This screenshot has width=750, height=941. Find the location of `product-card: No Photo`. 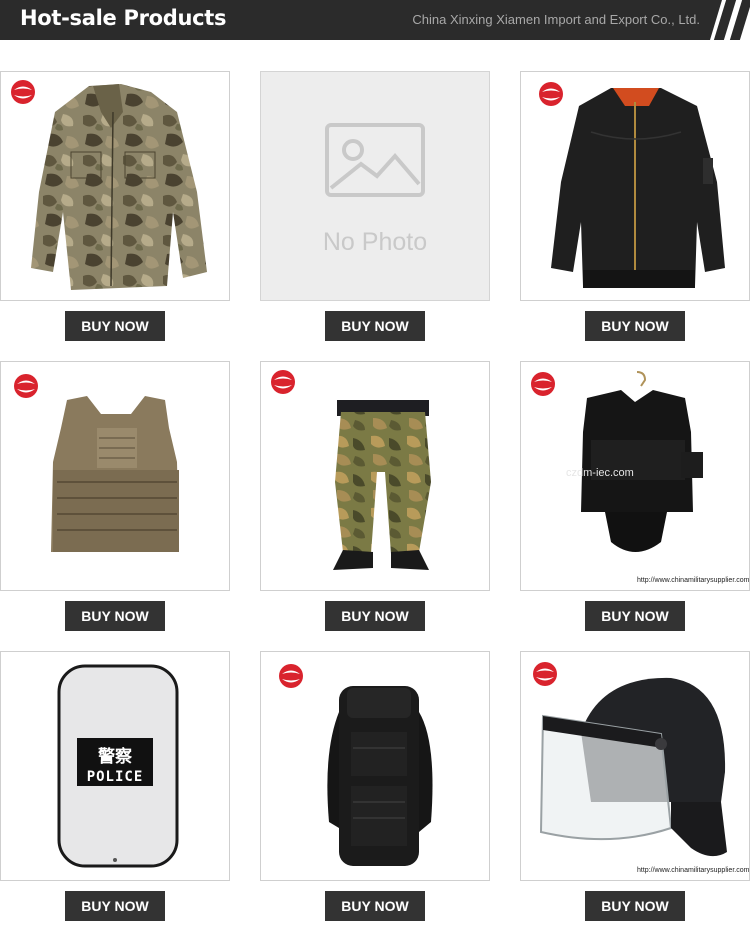

product-card: No Photo is located at coordinates (375, 186).